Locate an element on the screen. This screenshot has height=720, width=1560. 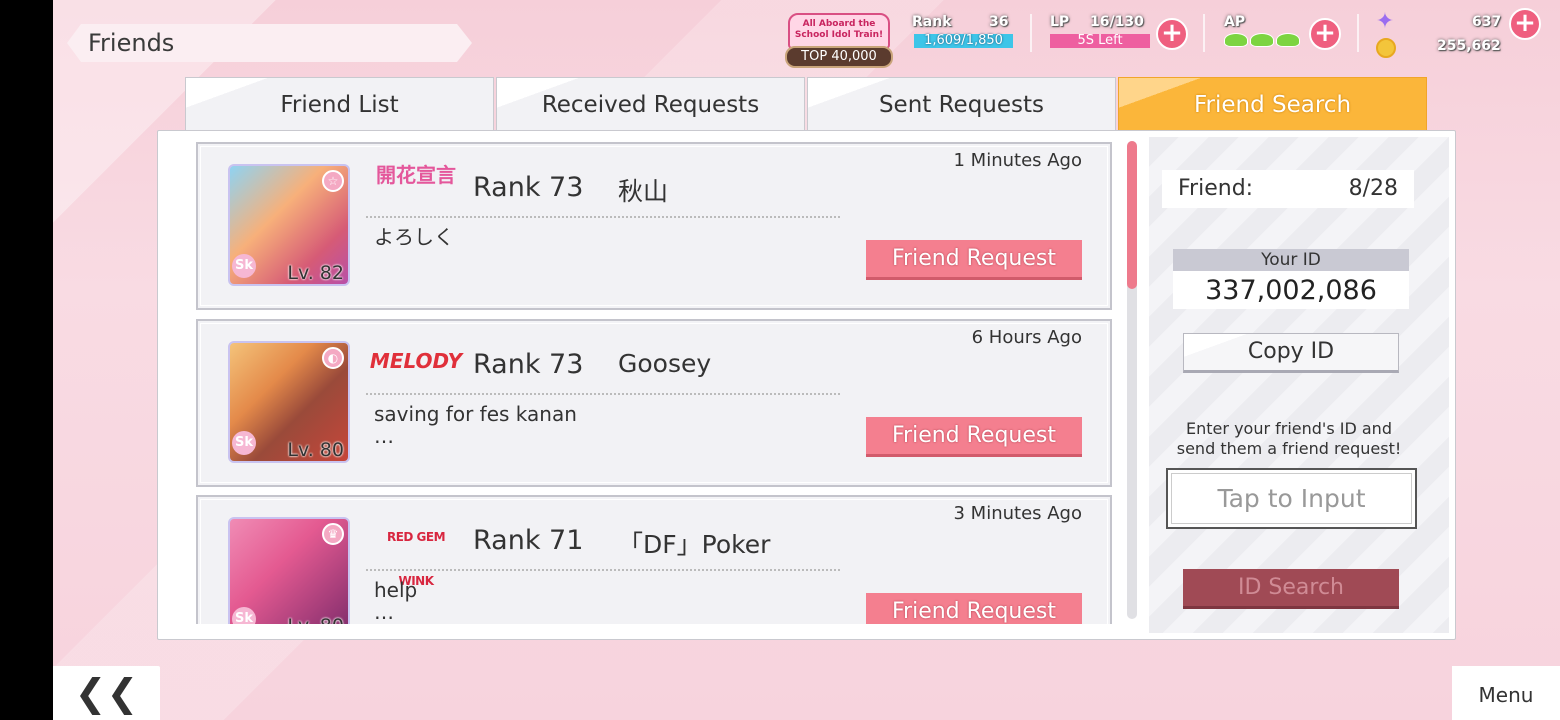
friend-count-label: Friend: is located at coordinates (1216, 188).